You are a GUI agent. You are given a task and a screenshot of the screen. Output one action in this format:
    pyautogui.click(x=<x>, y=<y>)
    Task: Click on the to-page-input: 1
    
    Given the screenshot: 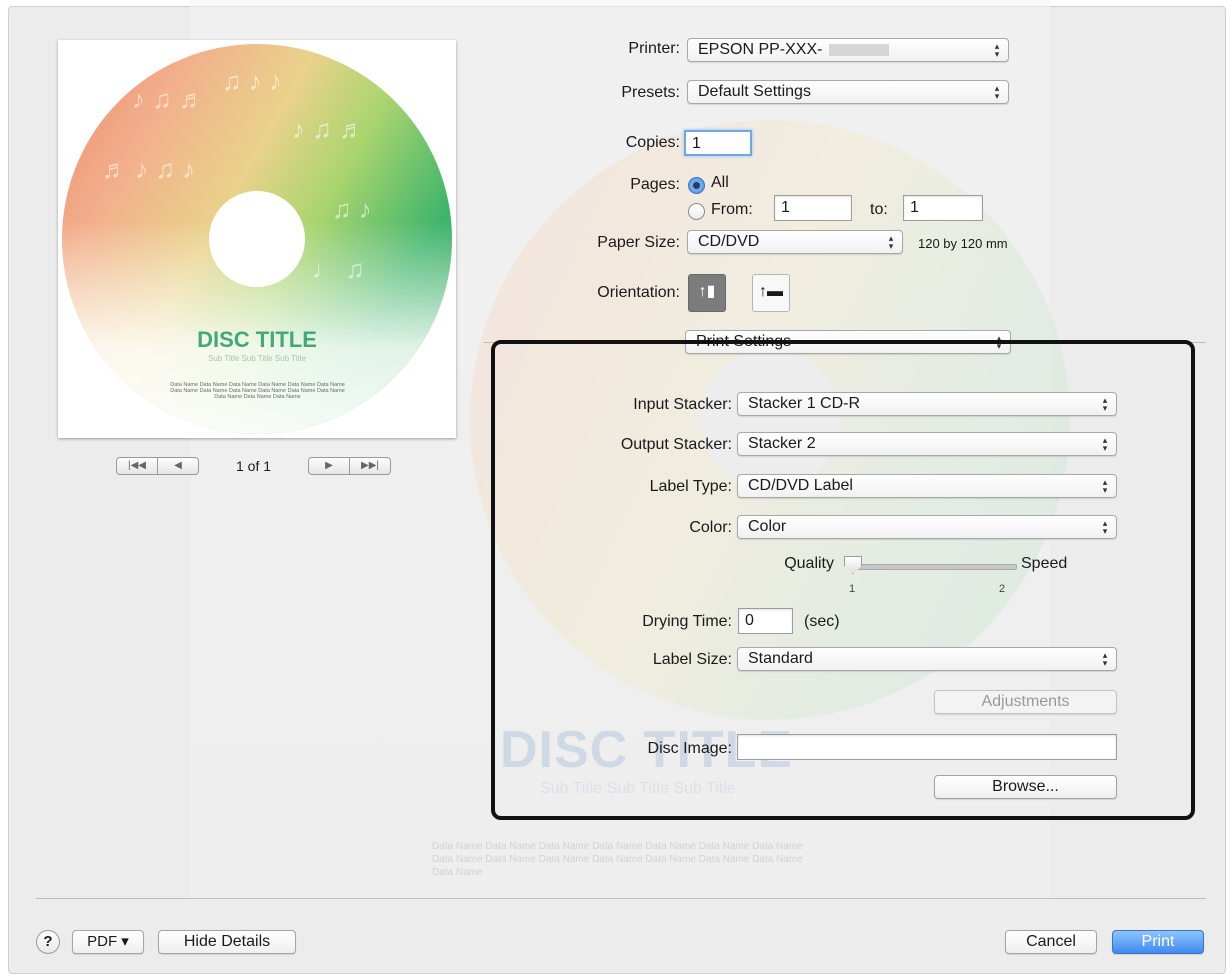 What is the action you would take?
    pyautogui.click(x=943, y=208)
    